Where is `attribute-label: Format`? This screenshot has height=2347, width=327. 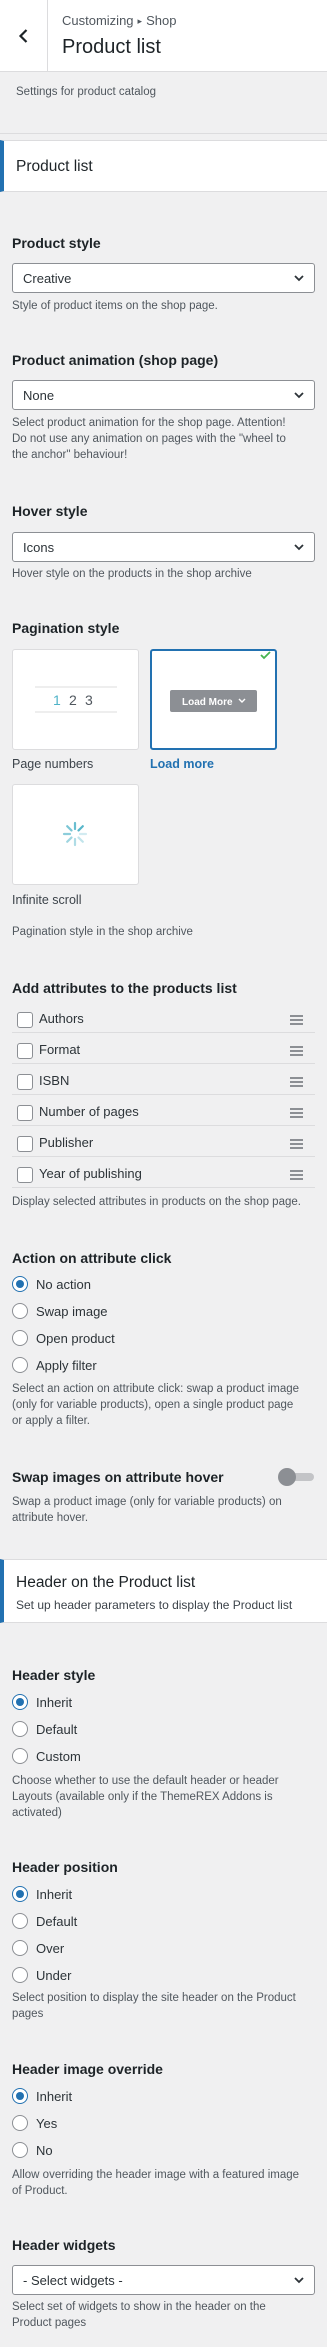 attribute-label: Format is located at coordinates (60, 1049).